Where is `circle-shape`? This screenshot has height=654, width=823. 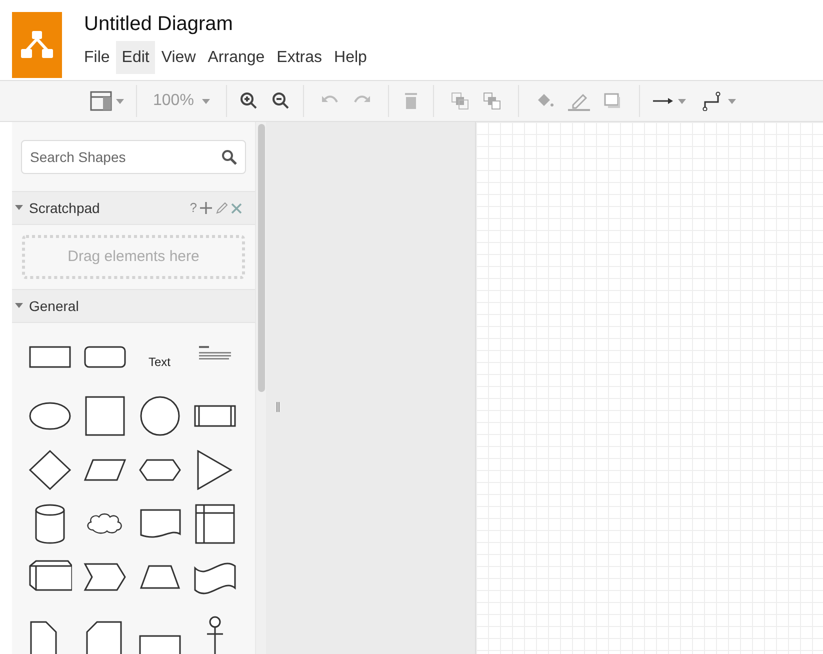 circle-shape is located at coordinates (160, 416).